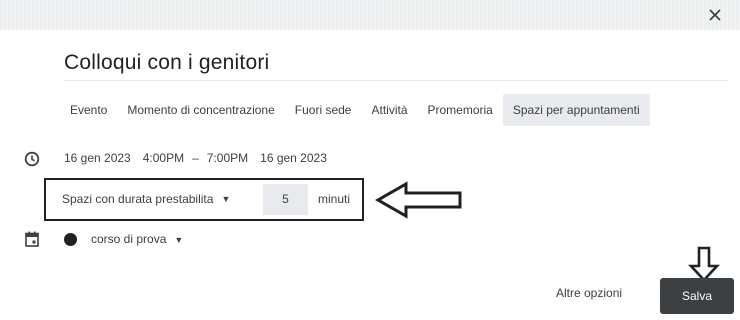  I want to click on close-button, so click(715, 15).